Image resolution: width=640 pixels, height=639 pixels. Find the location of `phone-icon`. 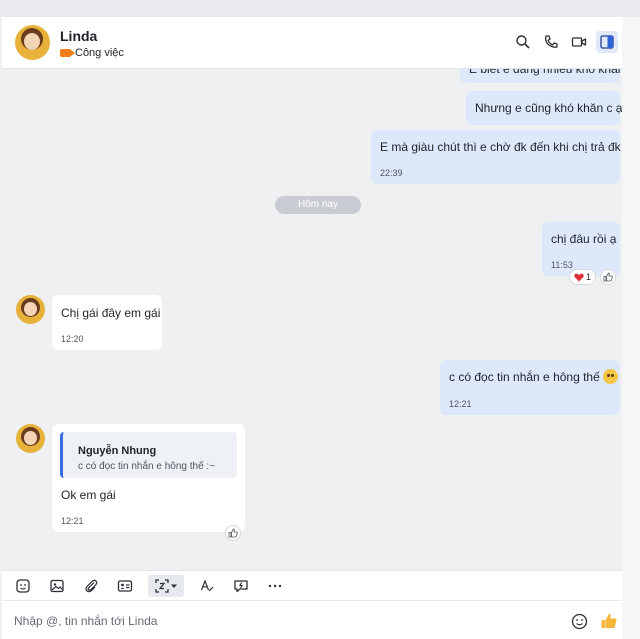

phone-icon is located at coordinates (551, 41).